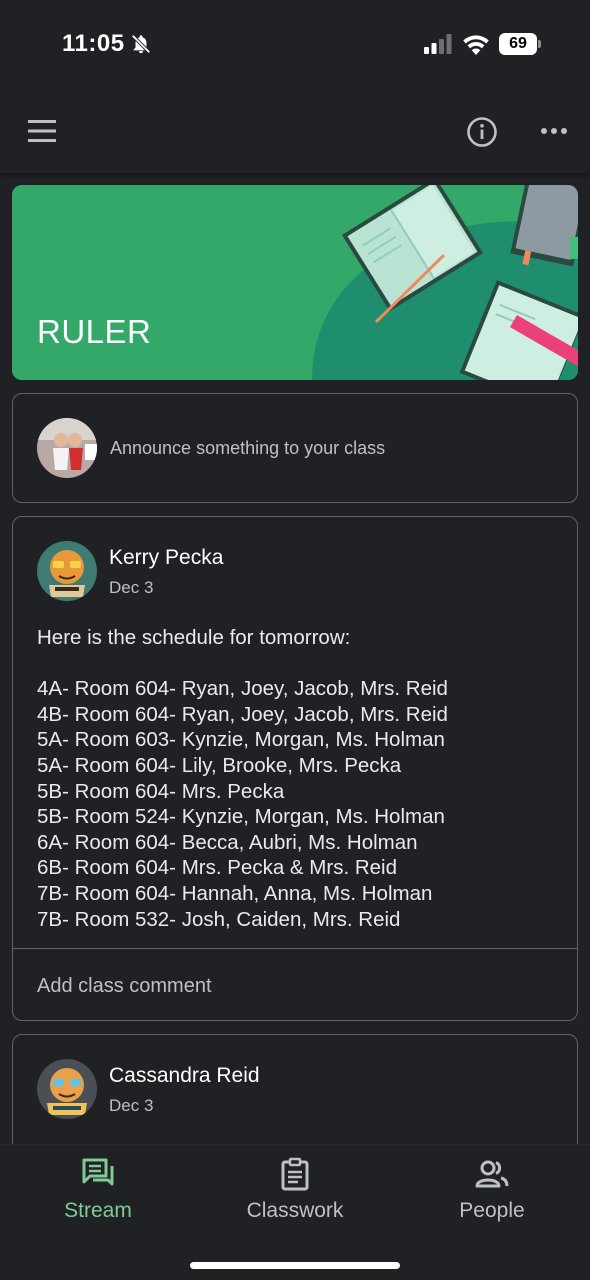  What do you see at coordinates (184, 1076) in the screenshot?
I see `post-author: Cassandra Reid` at bounding box center [184, 1076].